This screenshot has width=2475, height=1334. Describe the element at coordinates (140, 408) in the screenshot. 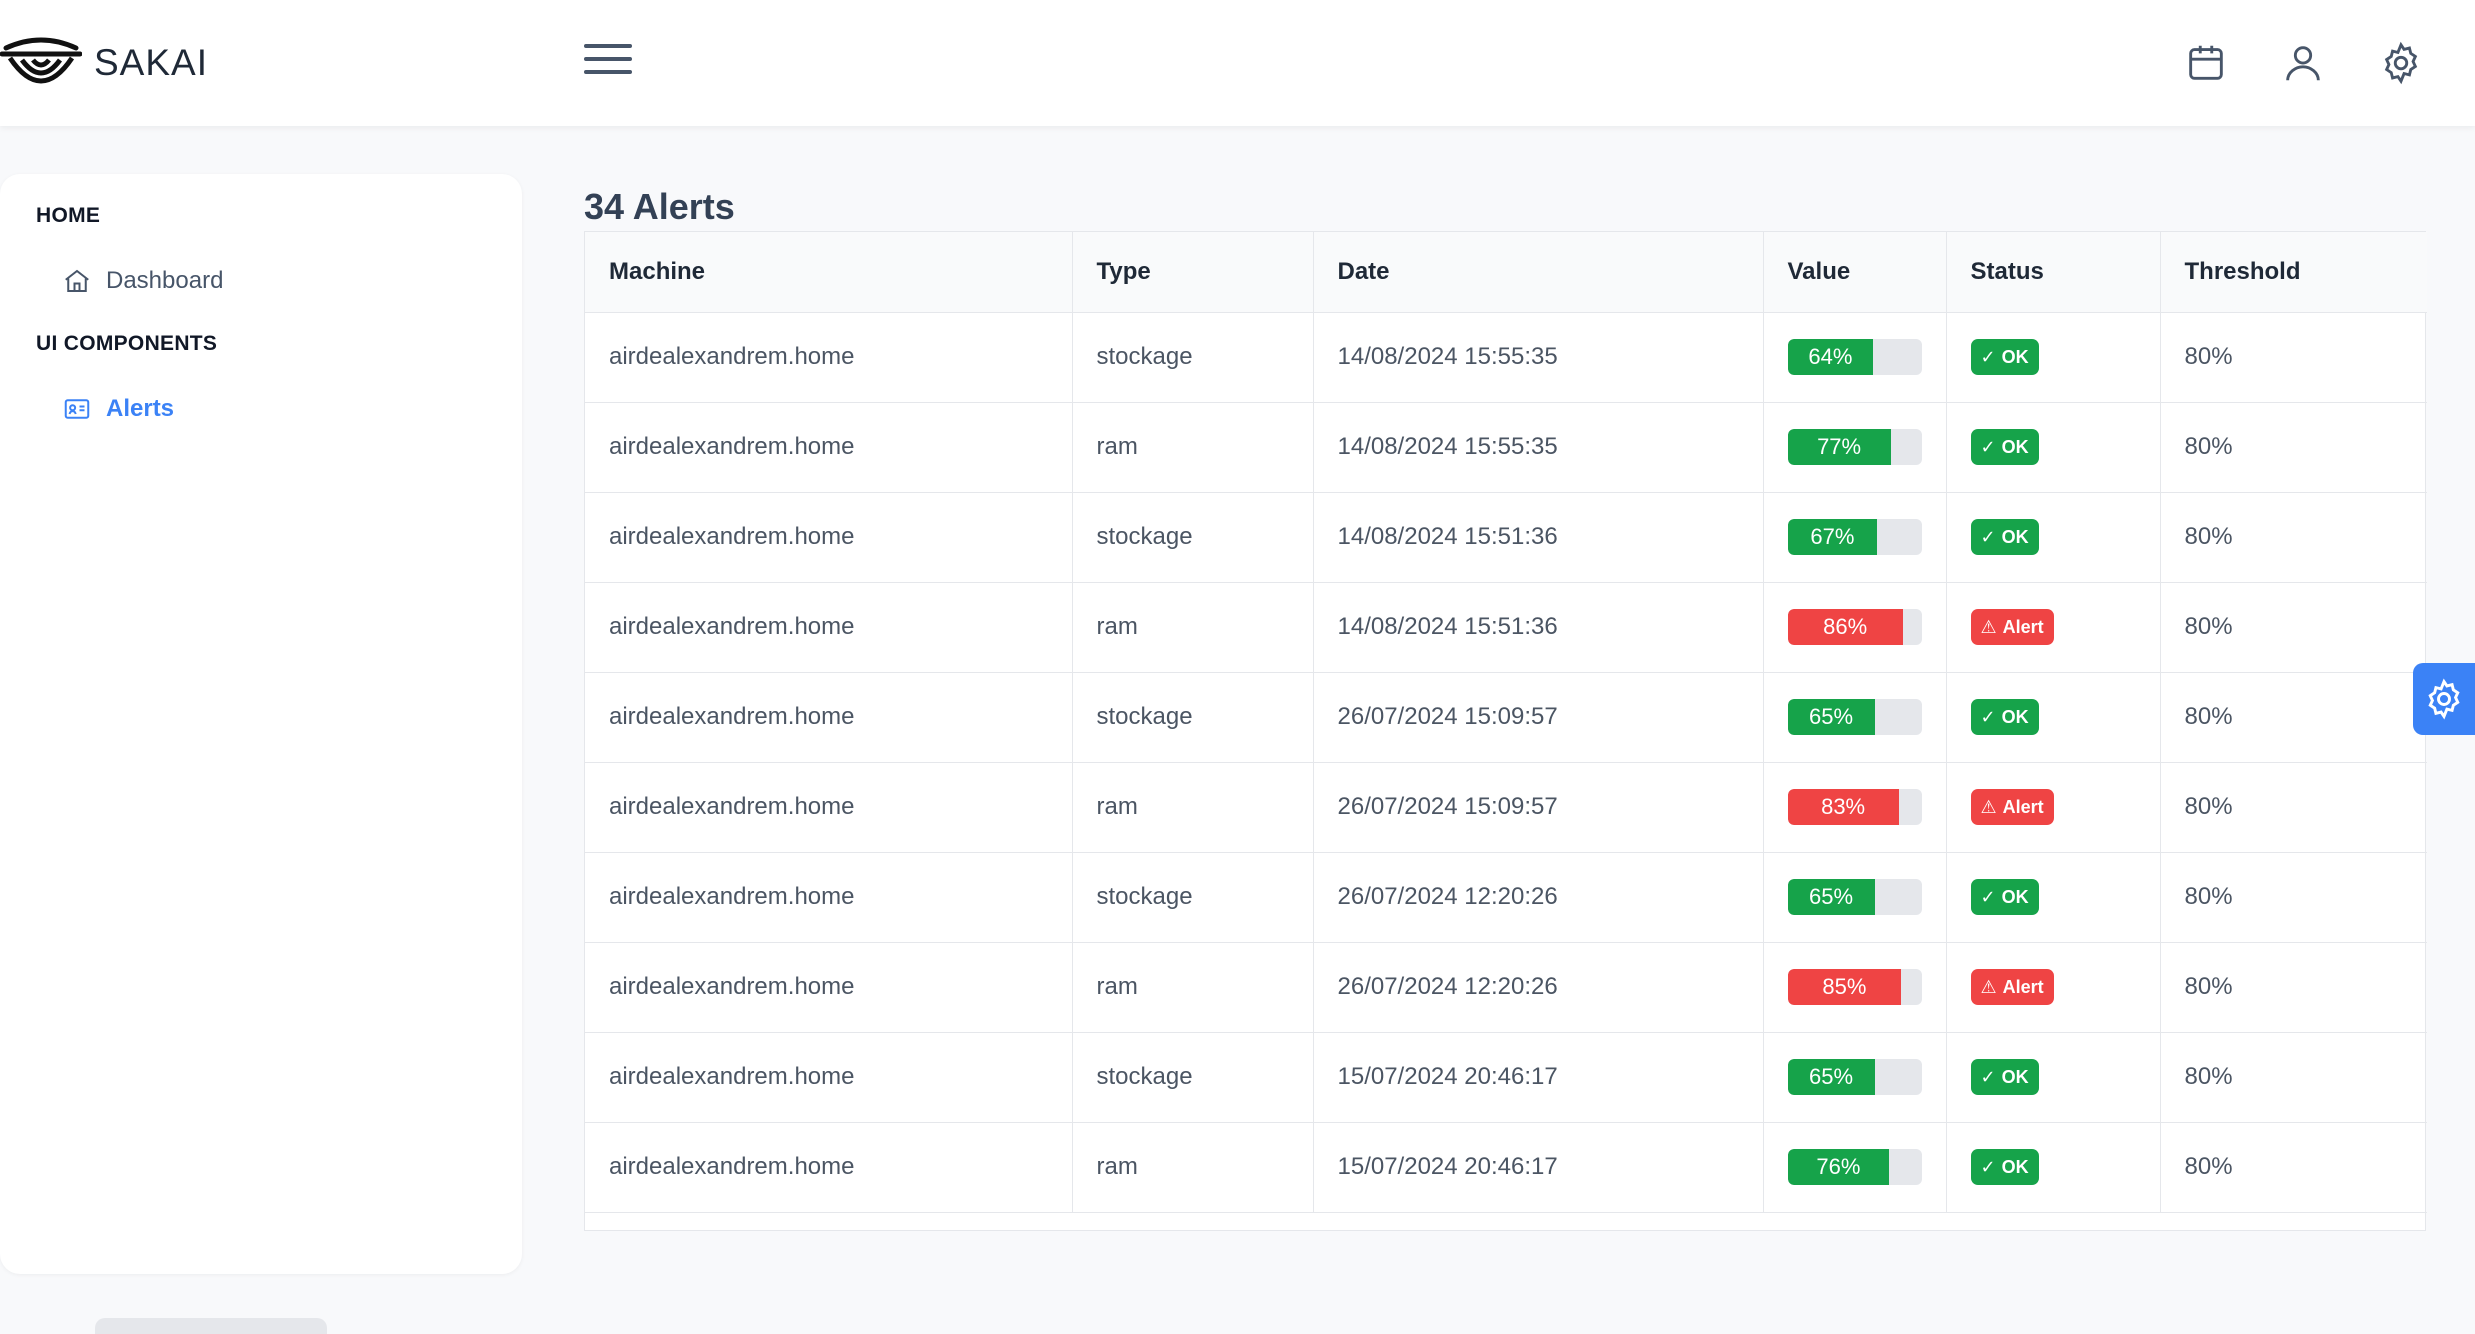

I see `sidebar-item-label: Alerts` at that location.